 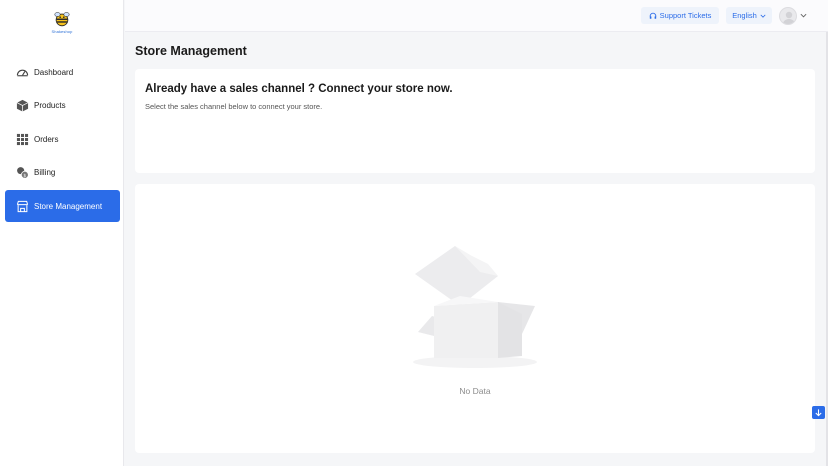 I want to click on headset-icon, so click(x=652, y=15).